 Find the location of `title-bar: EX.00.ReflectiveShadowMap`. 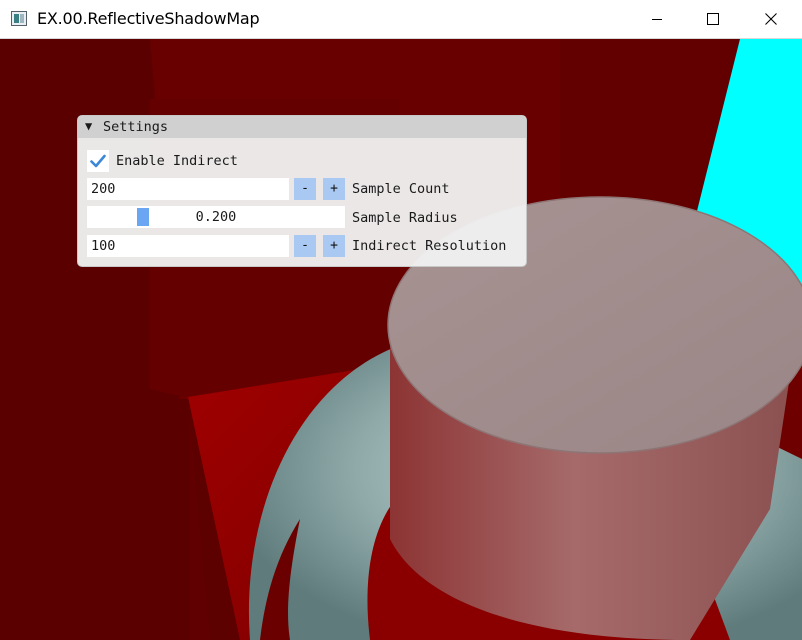

title-bar: EX.00.ReflectiveShadowMap is located at coordinates (401, 19).